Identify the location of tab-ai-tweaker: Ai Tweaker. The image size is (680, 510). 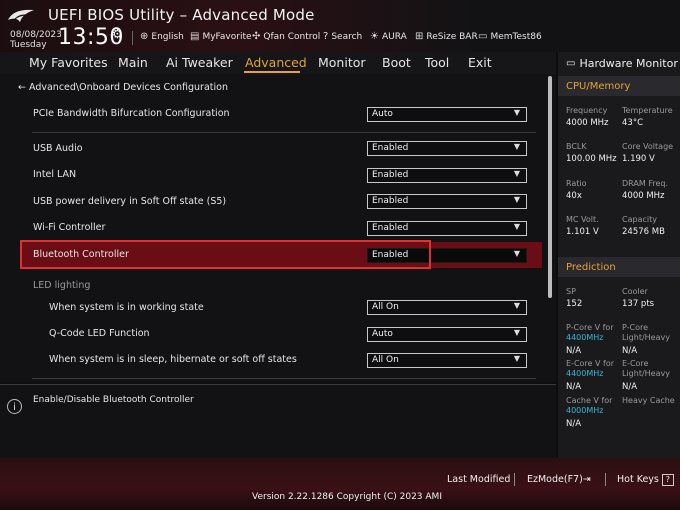
(199, 62).